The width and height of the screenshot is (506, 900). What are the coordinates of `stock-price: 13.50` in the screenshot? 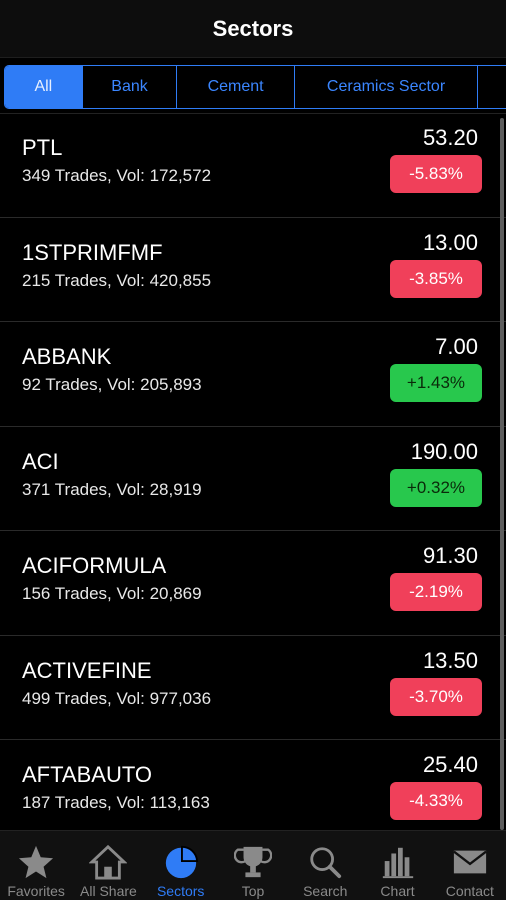 It's located at (450, 660).